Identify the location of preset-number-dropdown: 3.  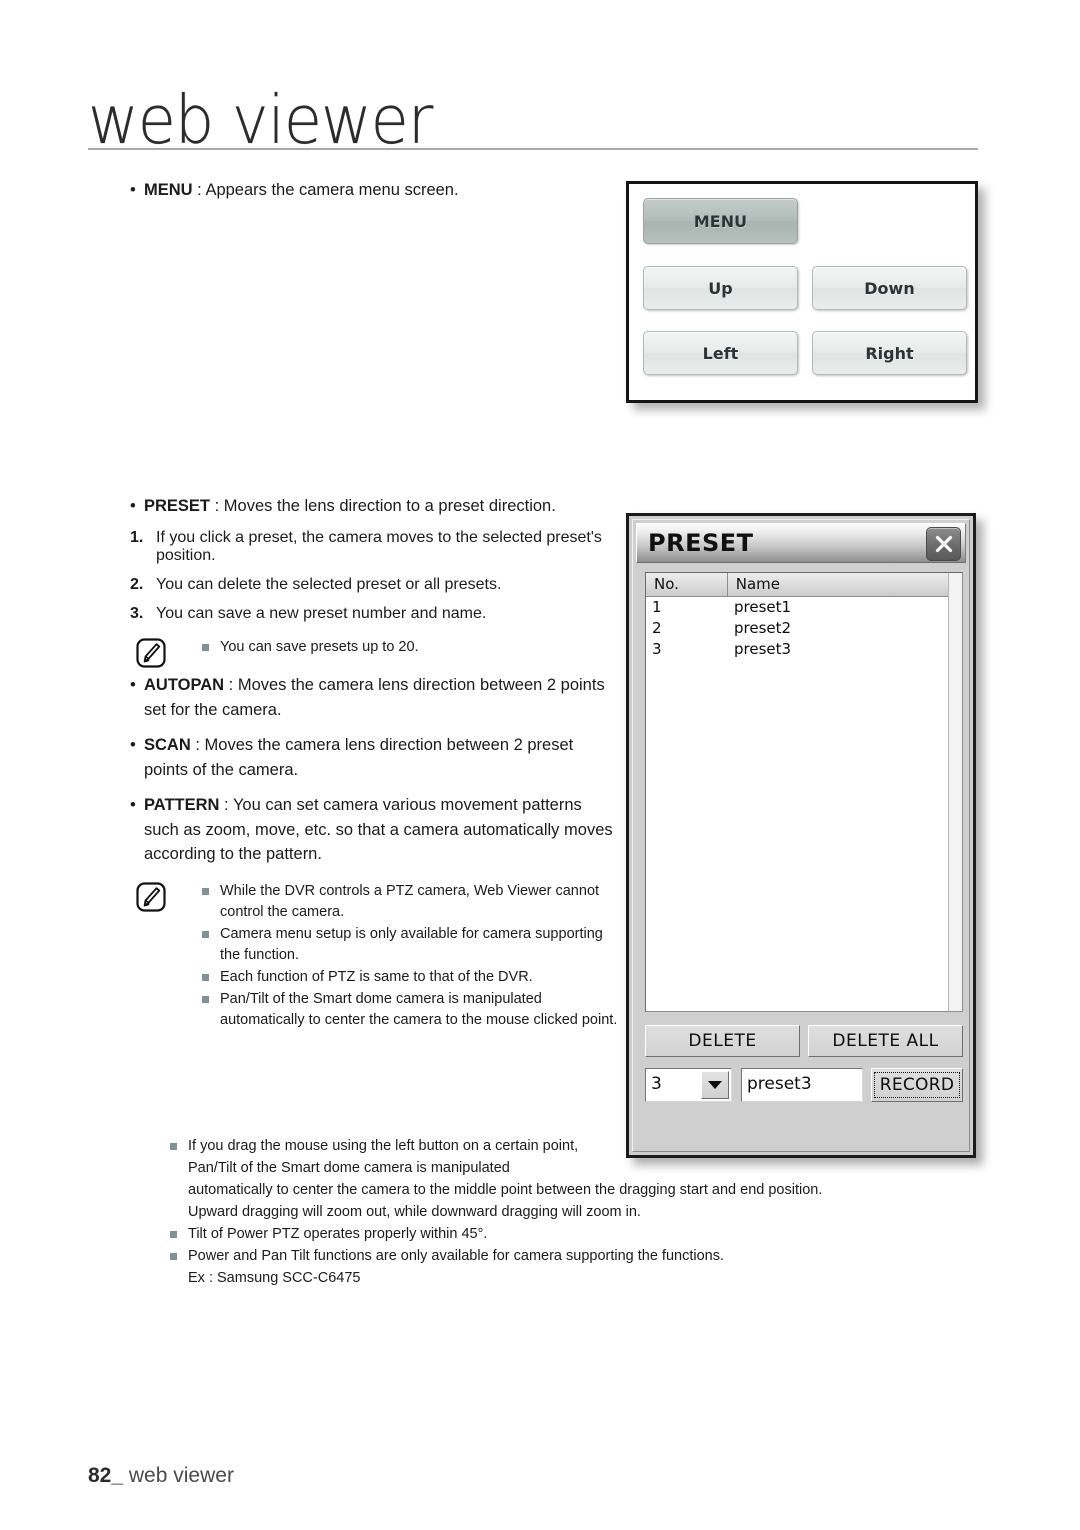
(688, 1085).